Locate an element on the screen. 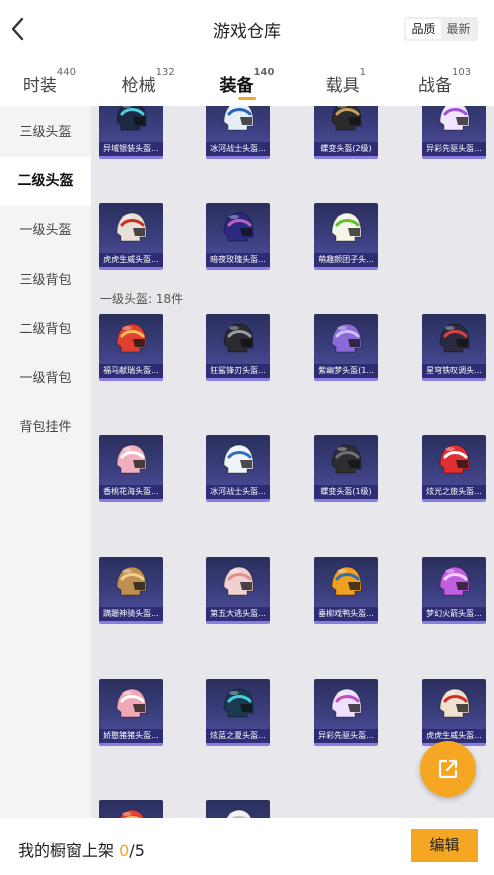 The width and height of the screenshot is (494, 875). sidebar-item-level2-backpack: 二级背包 is located at coordinates (45, 329).